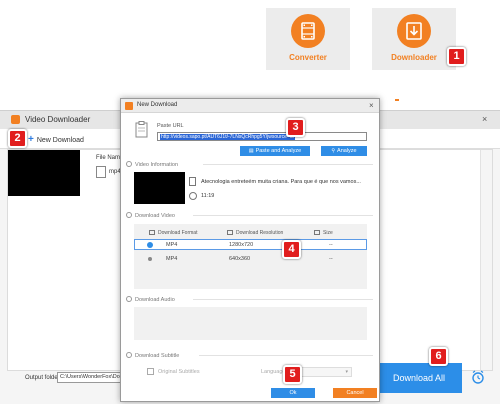 The width and height of the screenshot is (500, 404). I want to click on row-resolution: 1280x720, so click(241, 245).